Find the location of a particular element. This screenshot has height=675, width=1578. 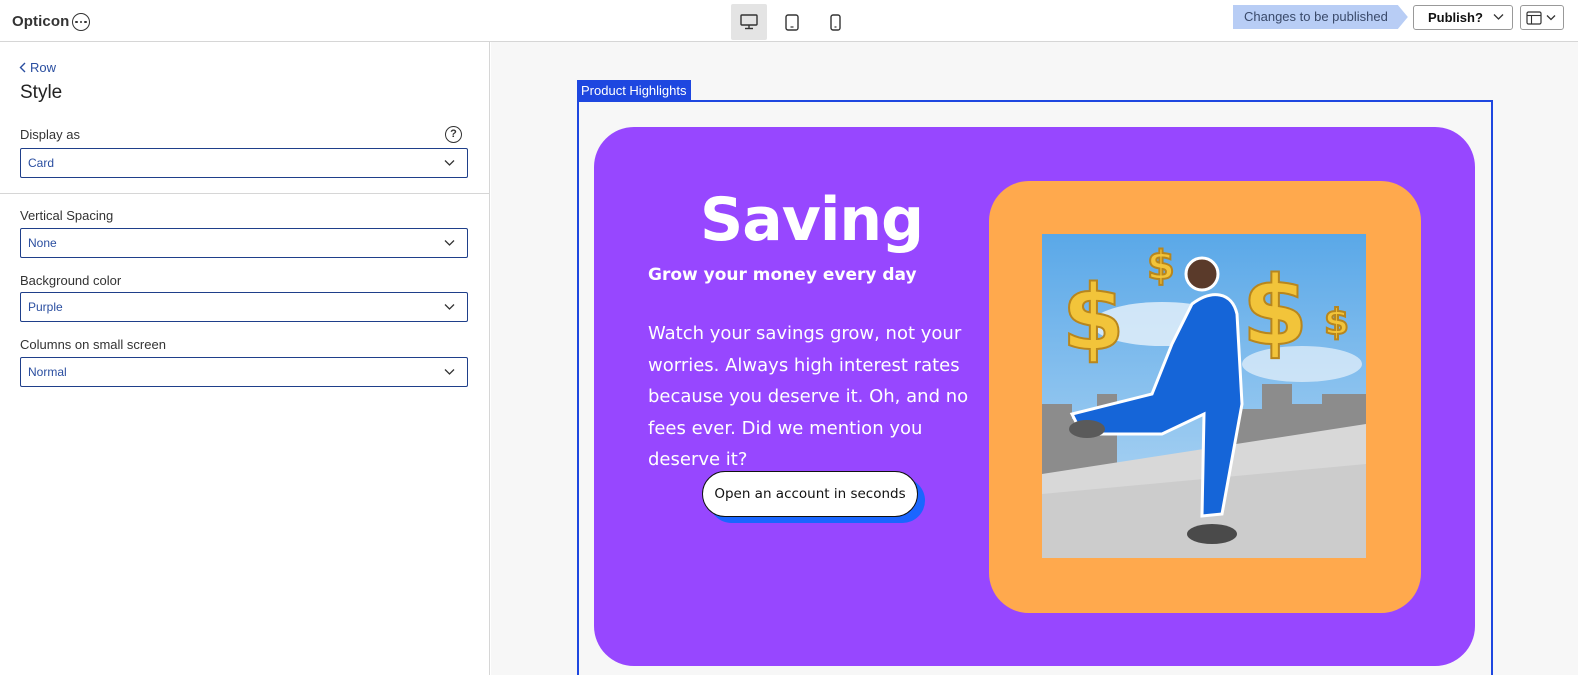

hero-image: $ $ $ $ is located at coordinates (1204, 396).